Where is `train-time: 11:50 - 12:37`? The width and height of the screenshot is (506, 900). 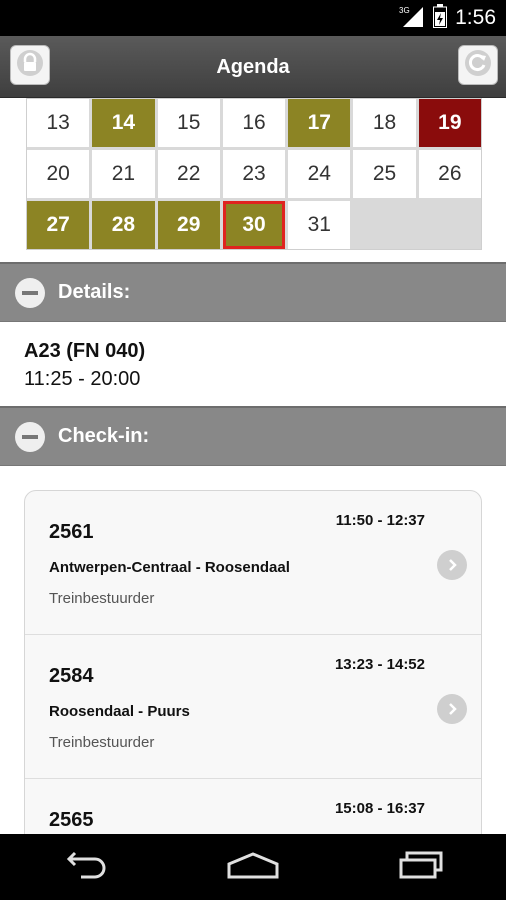 train-time: 11:50 - 12:37 is located at coordinates (380, 520).